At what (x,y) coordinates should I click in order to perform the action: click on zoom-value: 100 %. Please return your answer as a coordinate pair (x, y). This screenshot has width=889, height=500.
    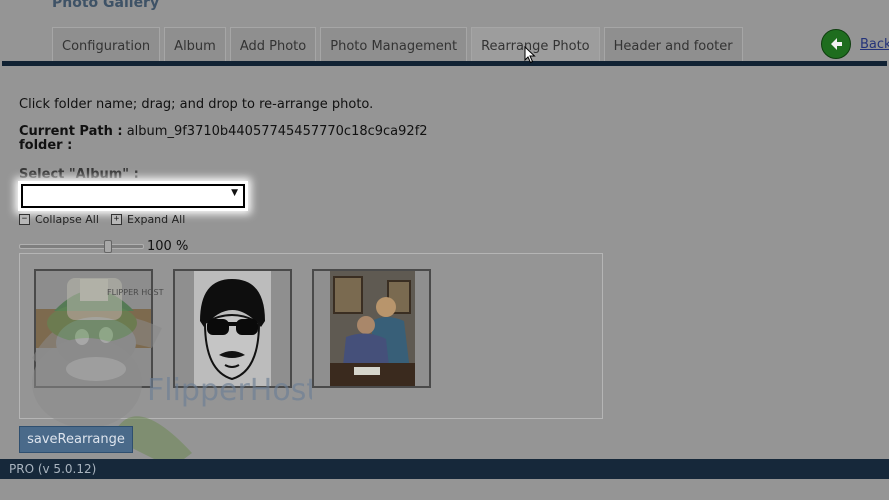
    Looking at the image, I should click on (168, 246).